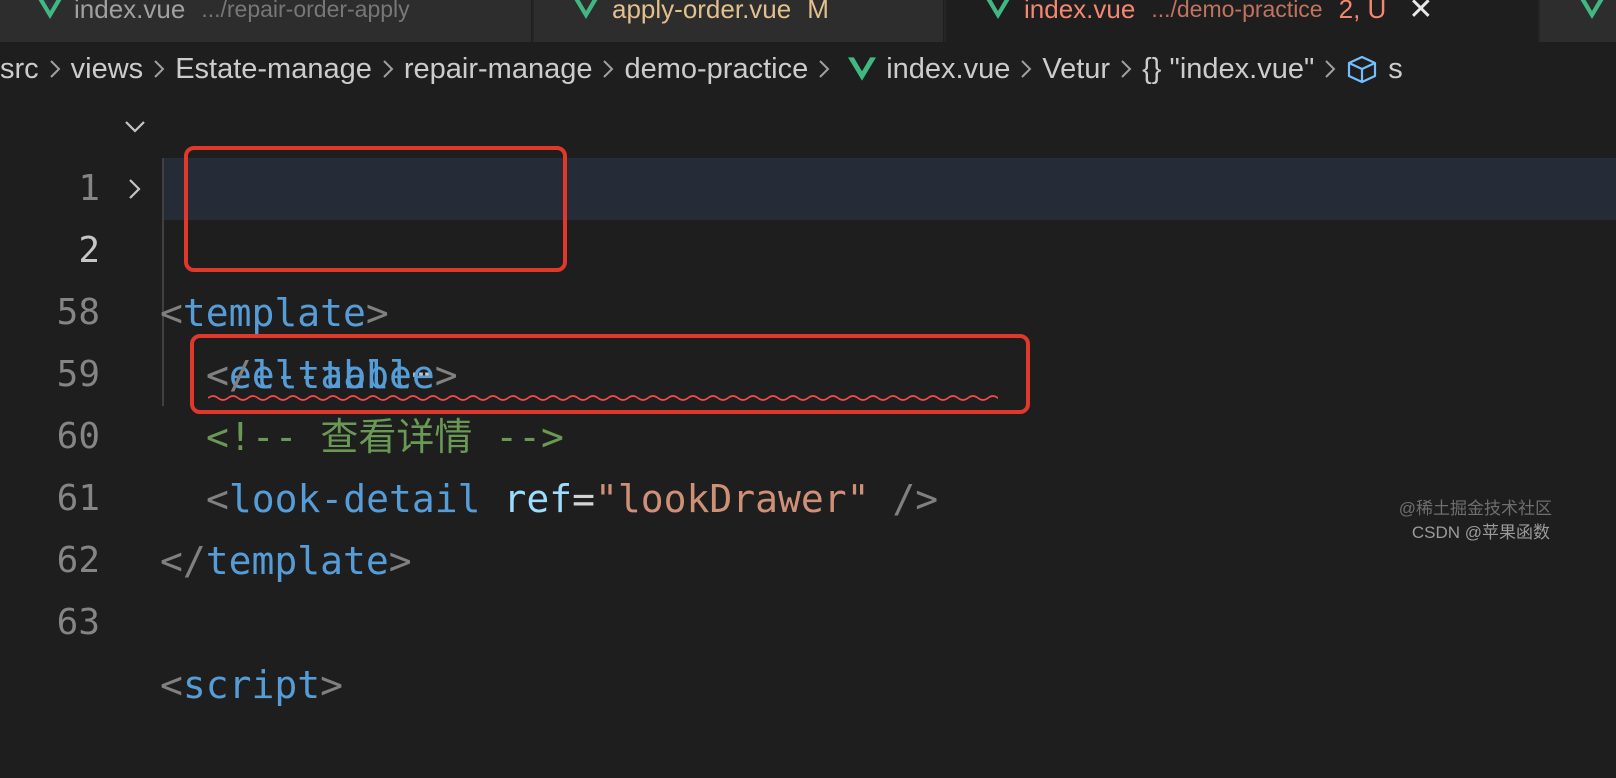 The height and width of the screenshot is (778, 1616). Describe the element at coordinates (107, 69) in the screenshot. I see `breadcrumb-views: views` at that location.